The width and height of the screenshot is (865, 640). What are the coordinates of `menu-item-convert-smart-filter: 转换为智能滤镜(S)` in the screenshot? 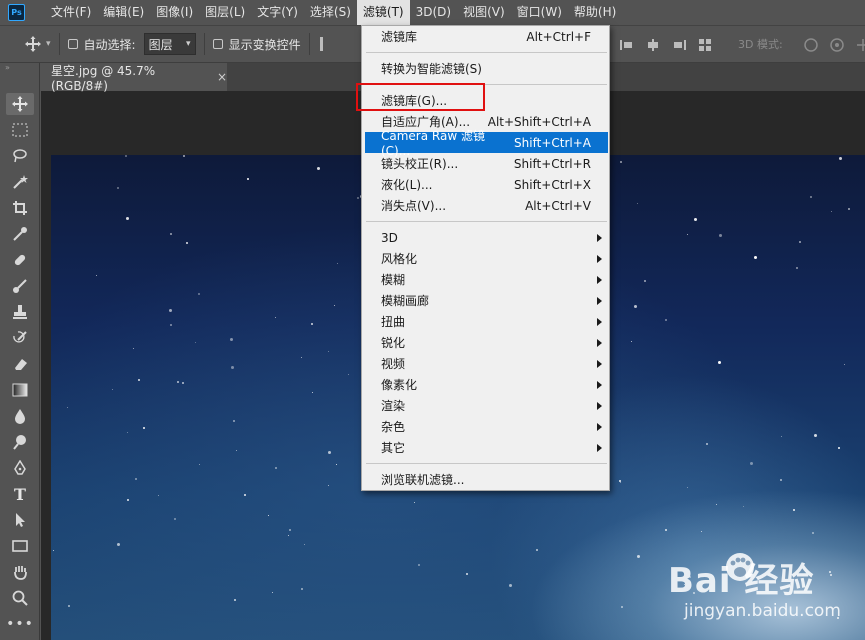 It's located at (486, 68).